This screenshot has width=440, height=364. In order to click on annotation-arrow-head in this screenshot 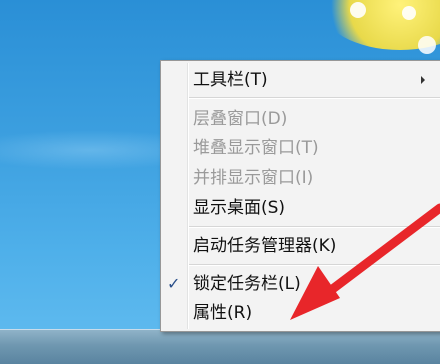, I will do `click(315, 293)`.